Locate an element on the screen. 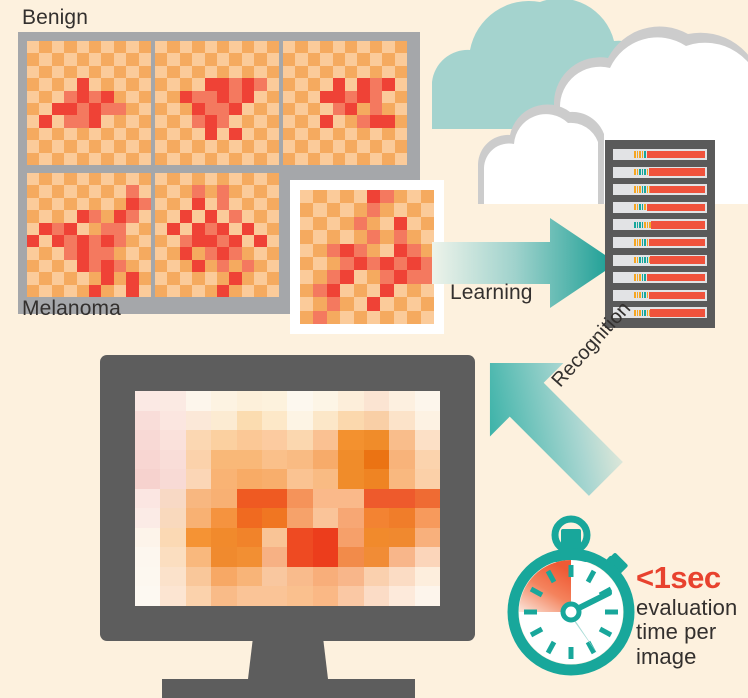 The height and width of the screenshot is (698, 748). blade-led-strip is located at coordinates (642, 313).